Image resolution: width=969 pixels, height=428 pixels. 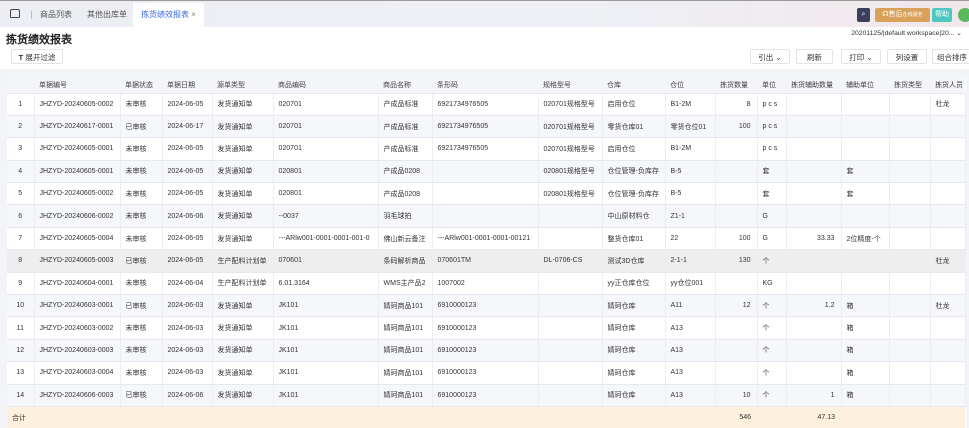 I want to click on table-cell: 6910000123, so click(x=485, y=306).